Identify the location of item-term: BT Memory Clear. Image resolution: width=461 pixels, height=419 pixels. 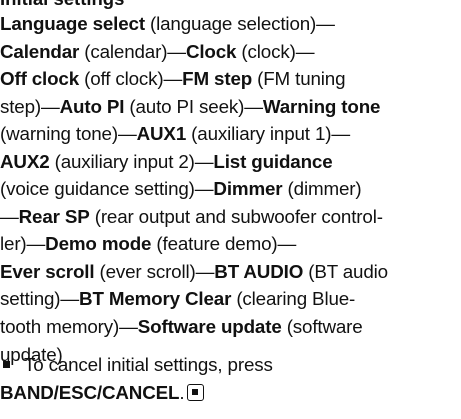
(155, 299).